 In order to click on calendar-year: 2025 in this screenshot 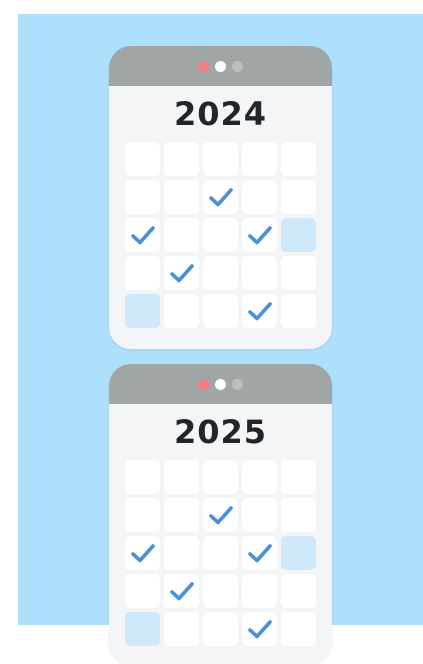, I will do `click(220, 432)`.